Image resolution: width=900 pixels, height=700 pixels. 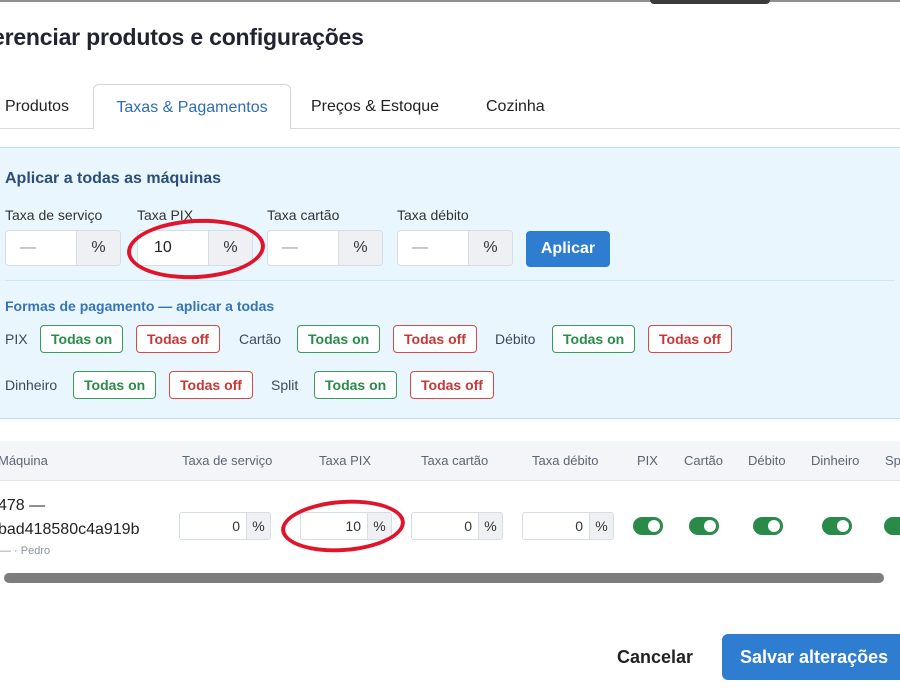 I want to click on pix-all-on-button: Todas on, so click(x=82, y=339).